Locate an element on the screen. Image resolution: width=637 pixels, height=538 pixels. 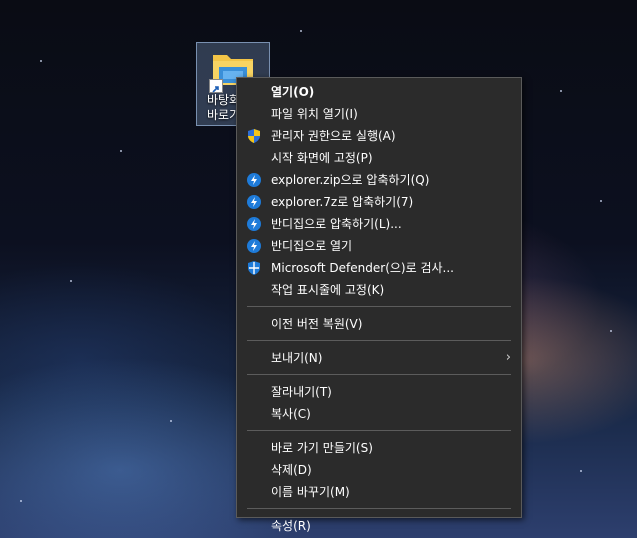
menu-item-4-2: 이름 바꾸기(M) is located at coordinates (379, 492).